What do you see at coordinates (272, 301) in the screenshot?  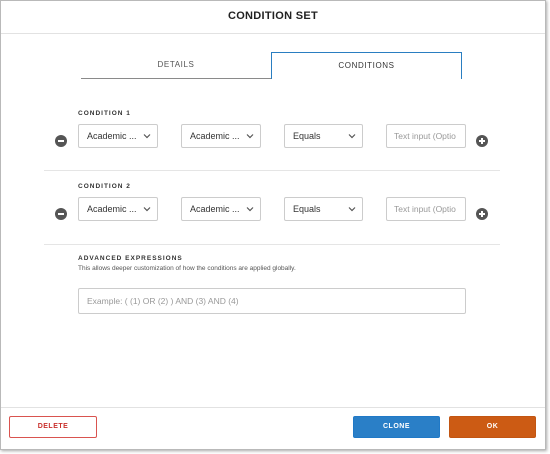 I see `advanced-expression-input: Example: ( (1) OR (2) ) AND (3) AND (4)` at bounding box center [272, 301].